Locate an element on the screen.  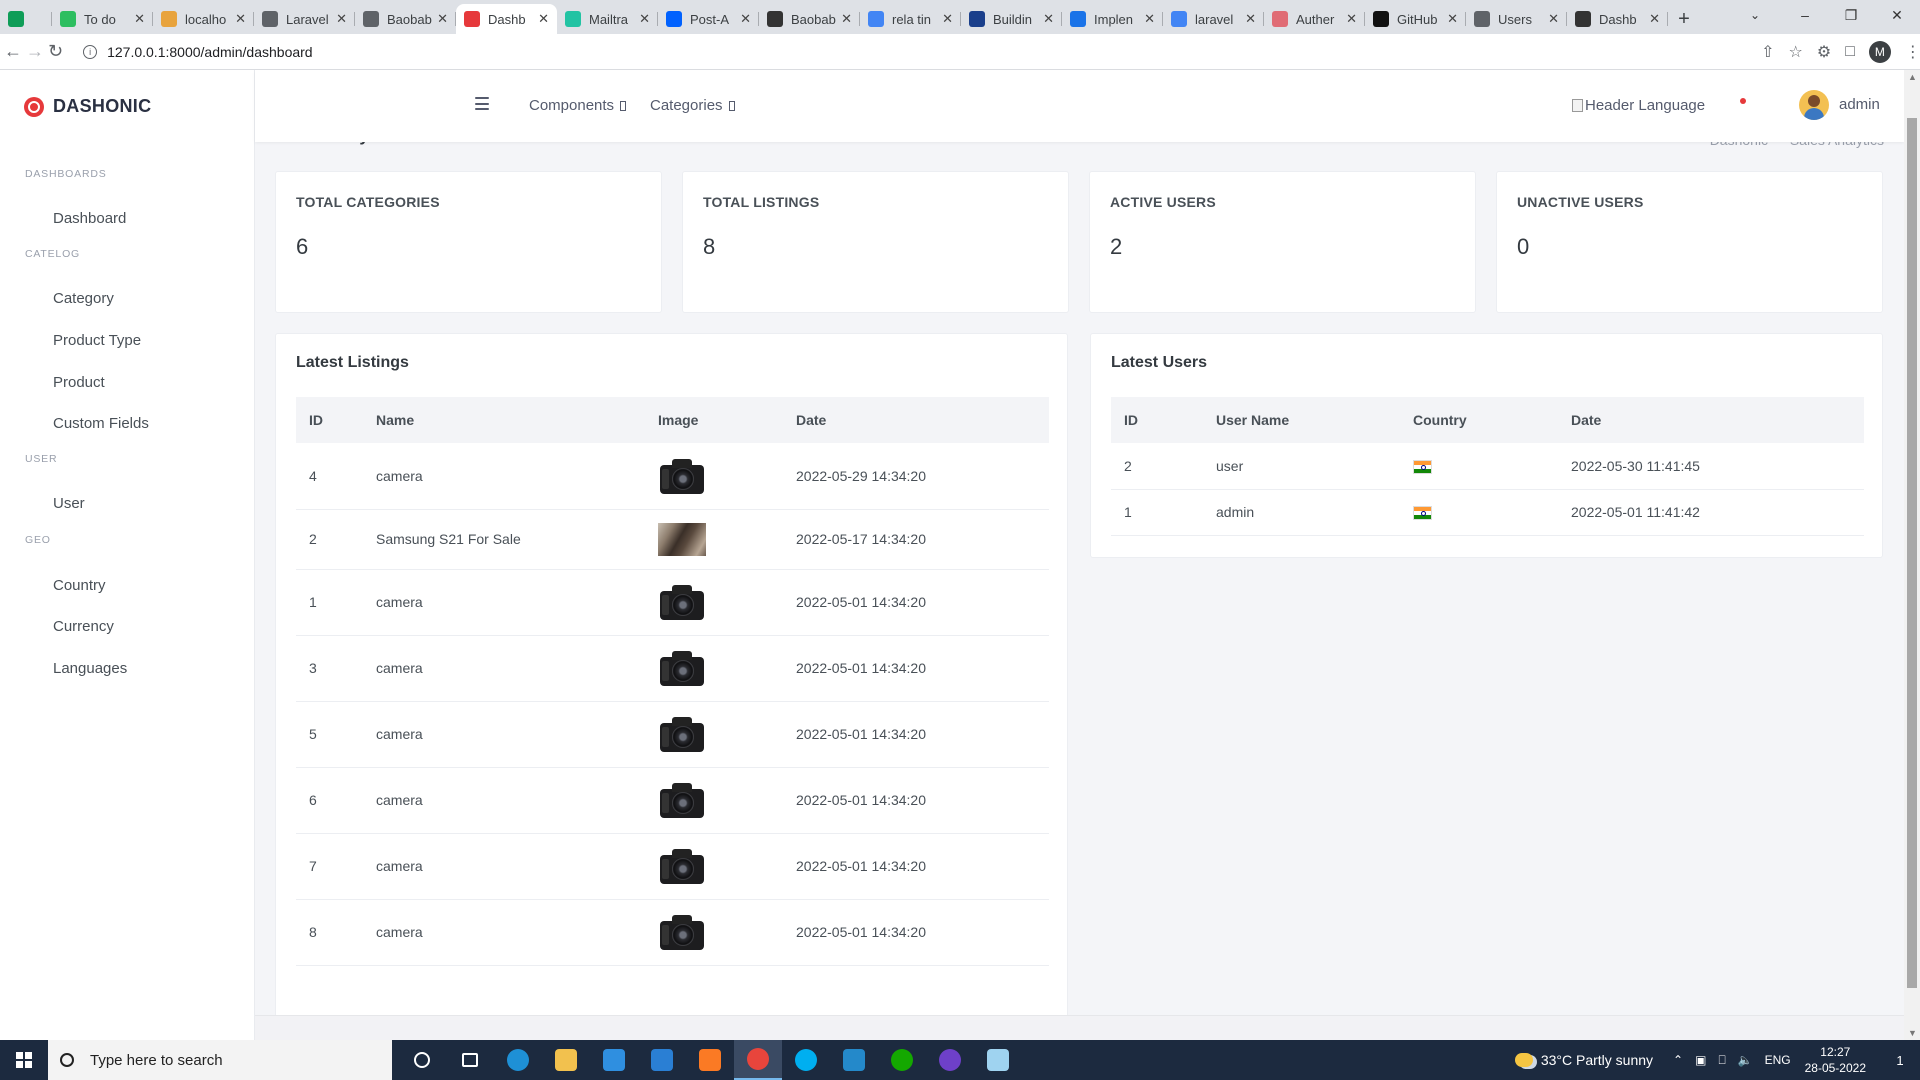
notification-dot is located at coordinates (1743, 101).